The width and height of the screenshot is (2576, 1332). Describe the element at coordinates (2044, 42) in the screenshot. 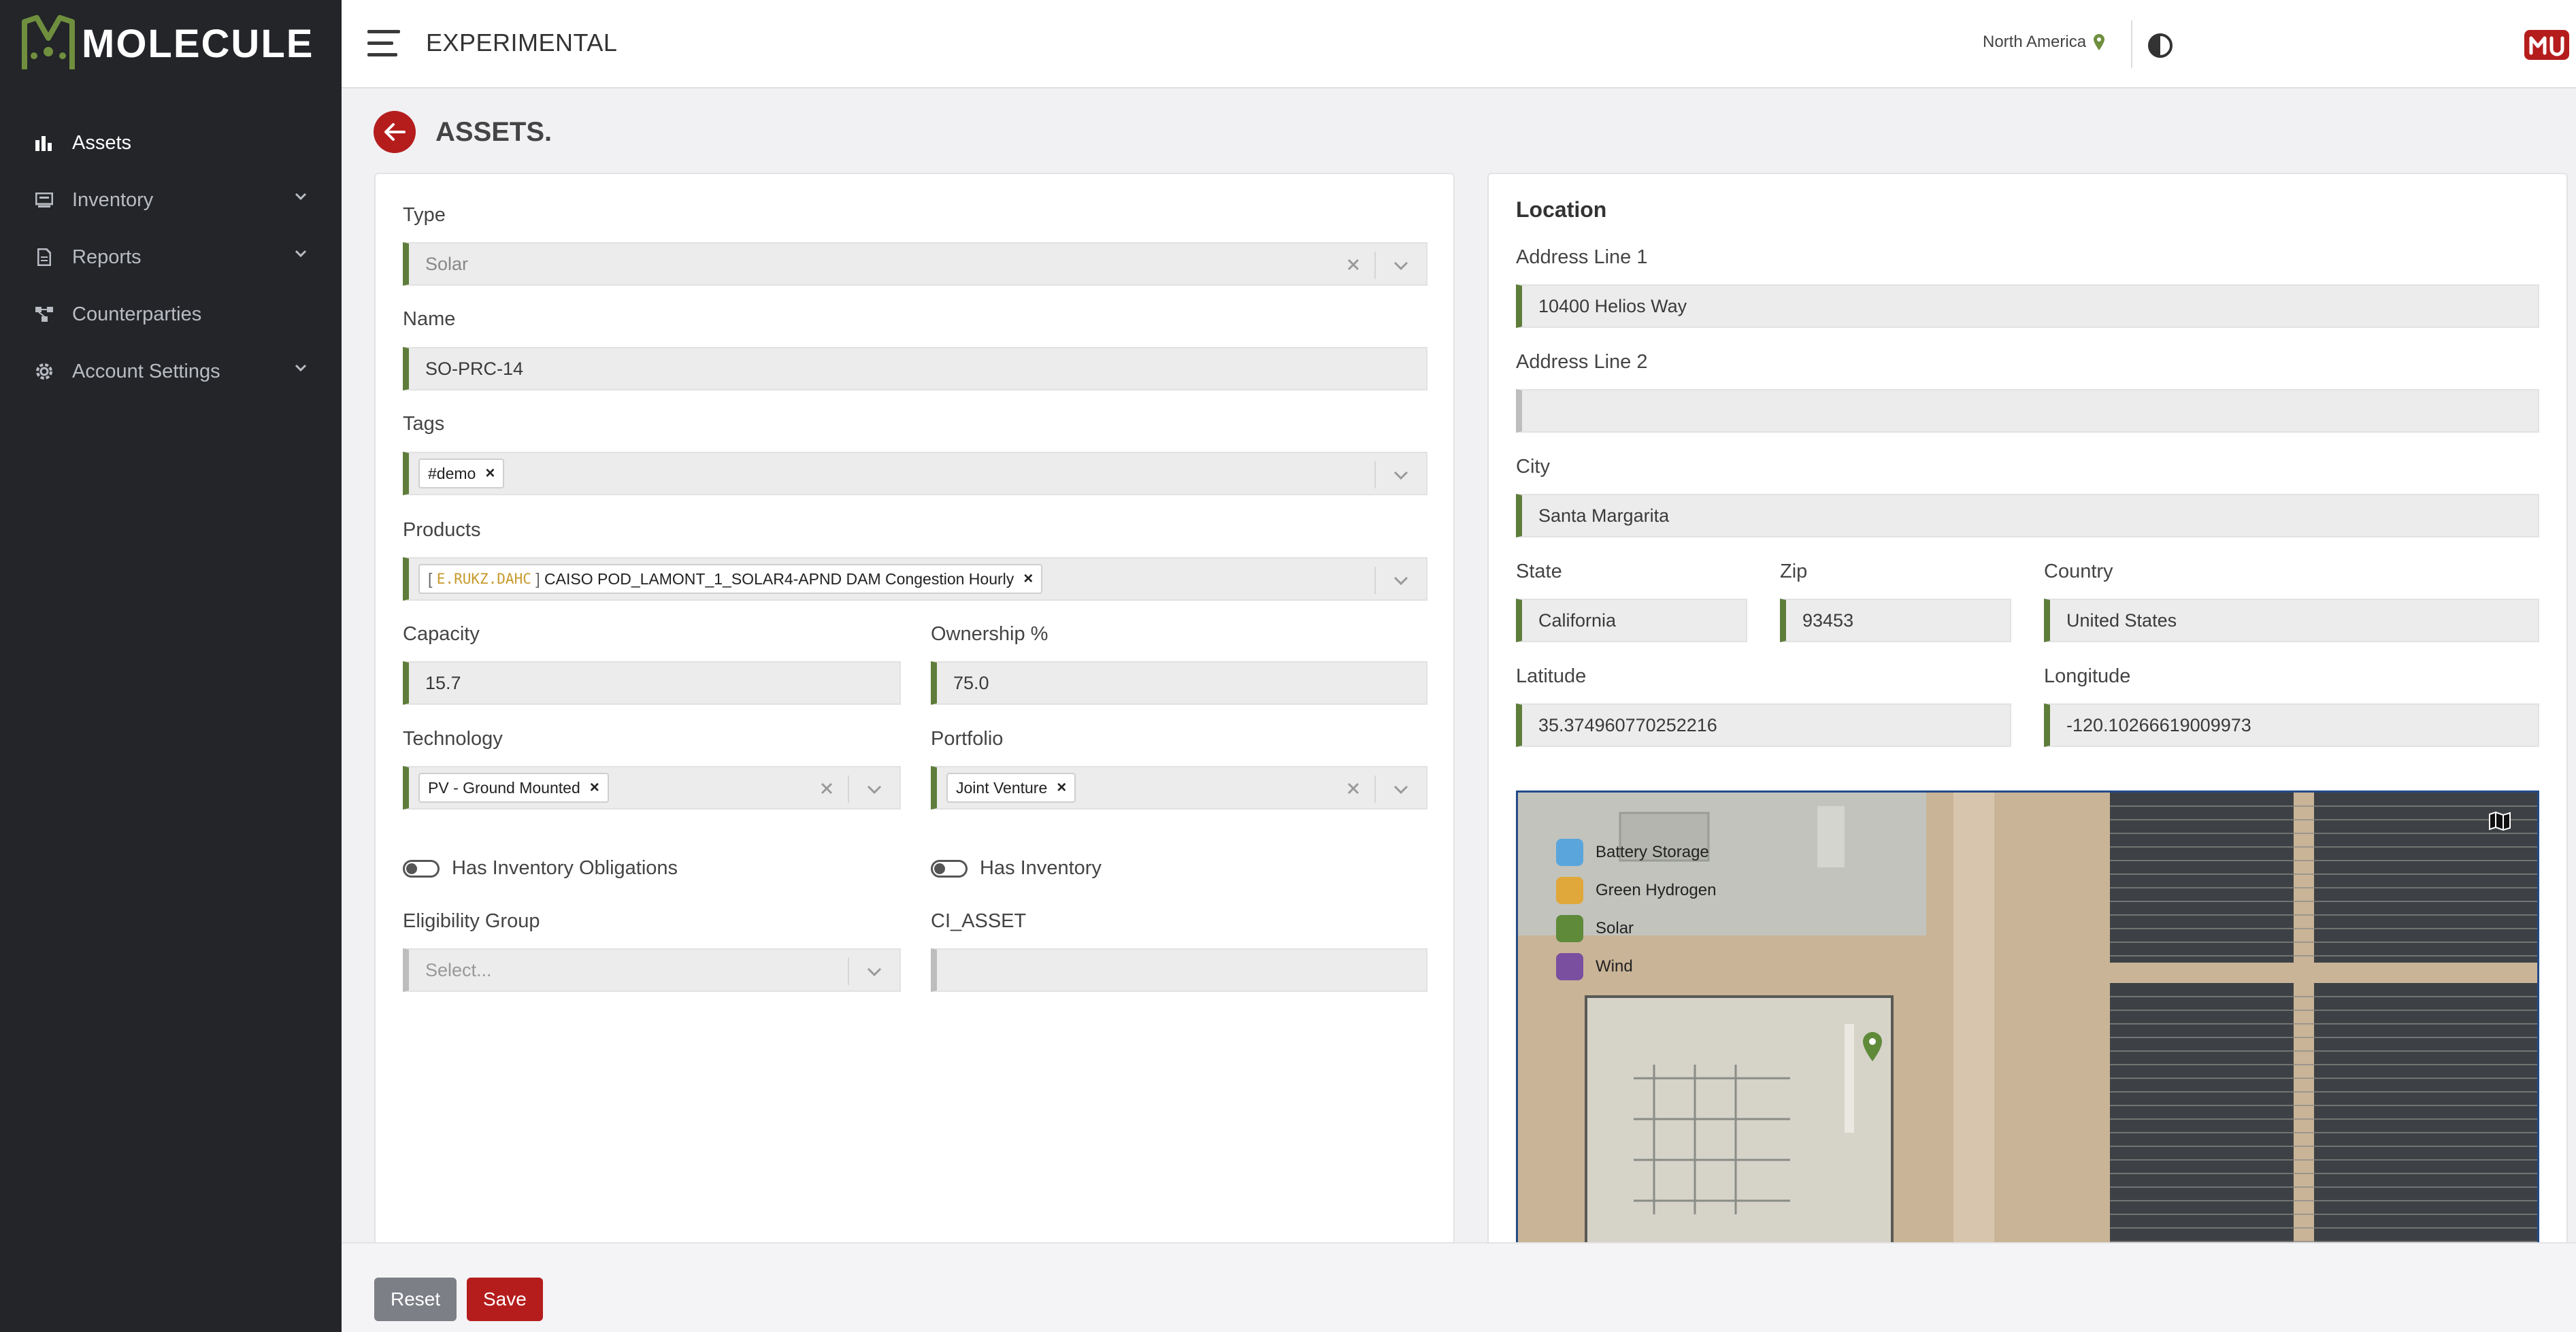

I see `region-selector: North America` at that location.